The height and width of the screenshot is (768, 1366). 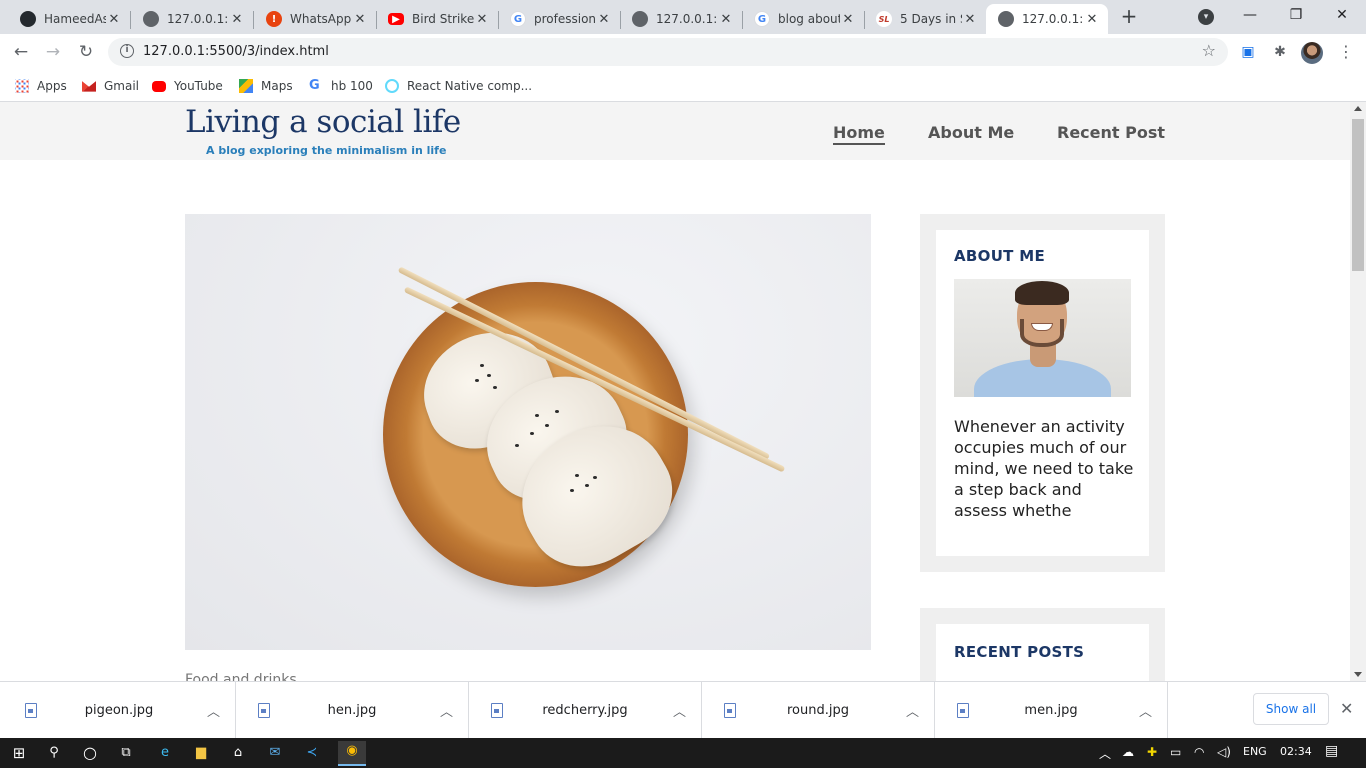 What do you see at coordinates (925, 19) in the screenshot?
I see `tab-8: SL 5 Days in S ✕` at bounding box center [925, 19].